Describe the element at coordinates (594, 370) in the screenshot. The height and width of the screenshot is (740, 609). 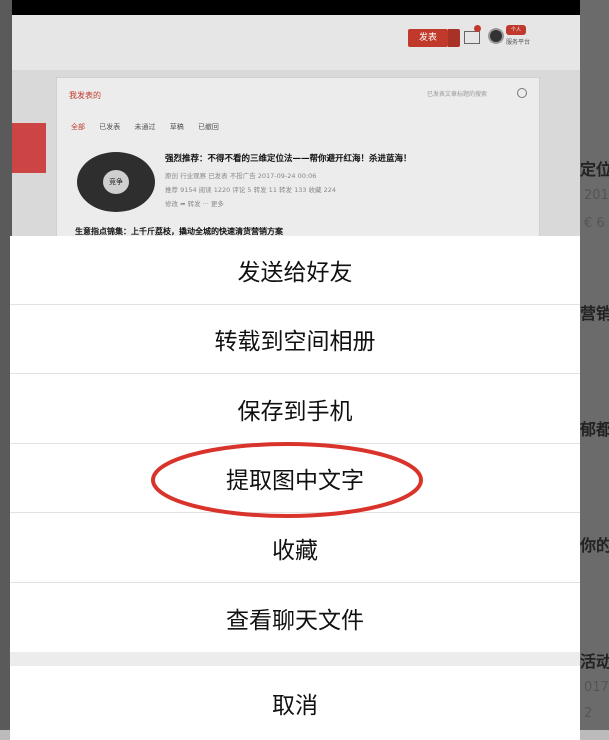
I see `background-right-edge` at that location.